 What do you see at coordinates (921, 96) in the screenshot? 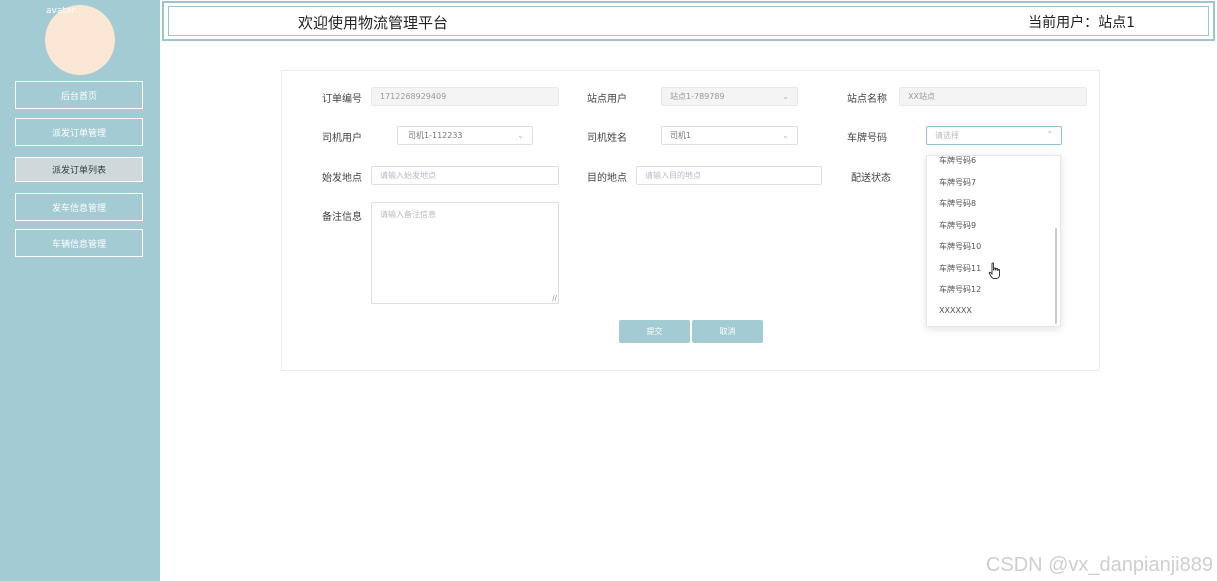
I see `station-name-value: XX站点` at bounding box center [921, 96].